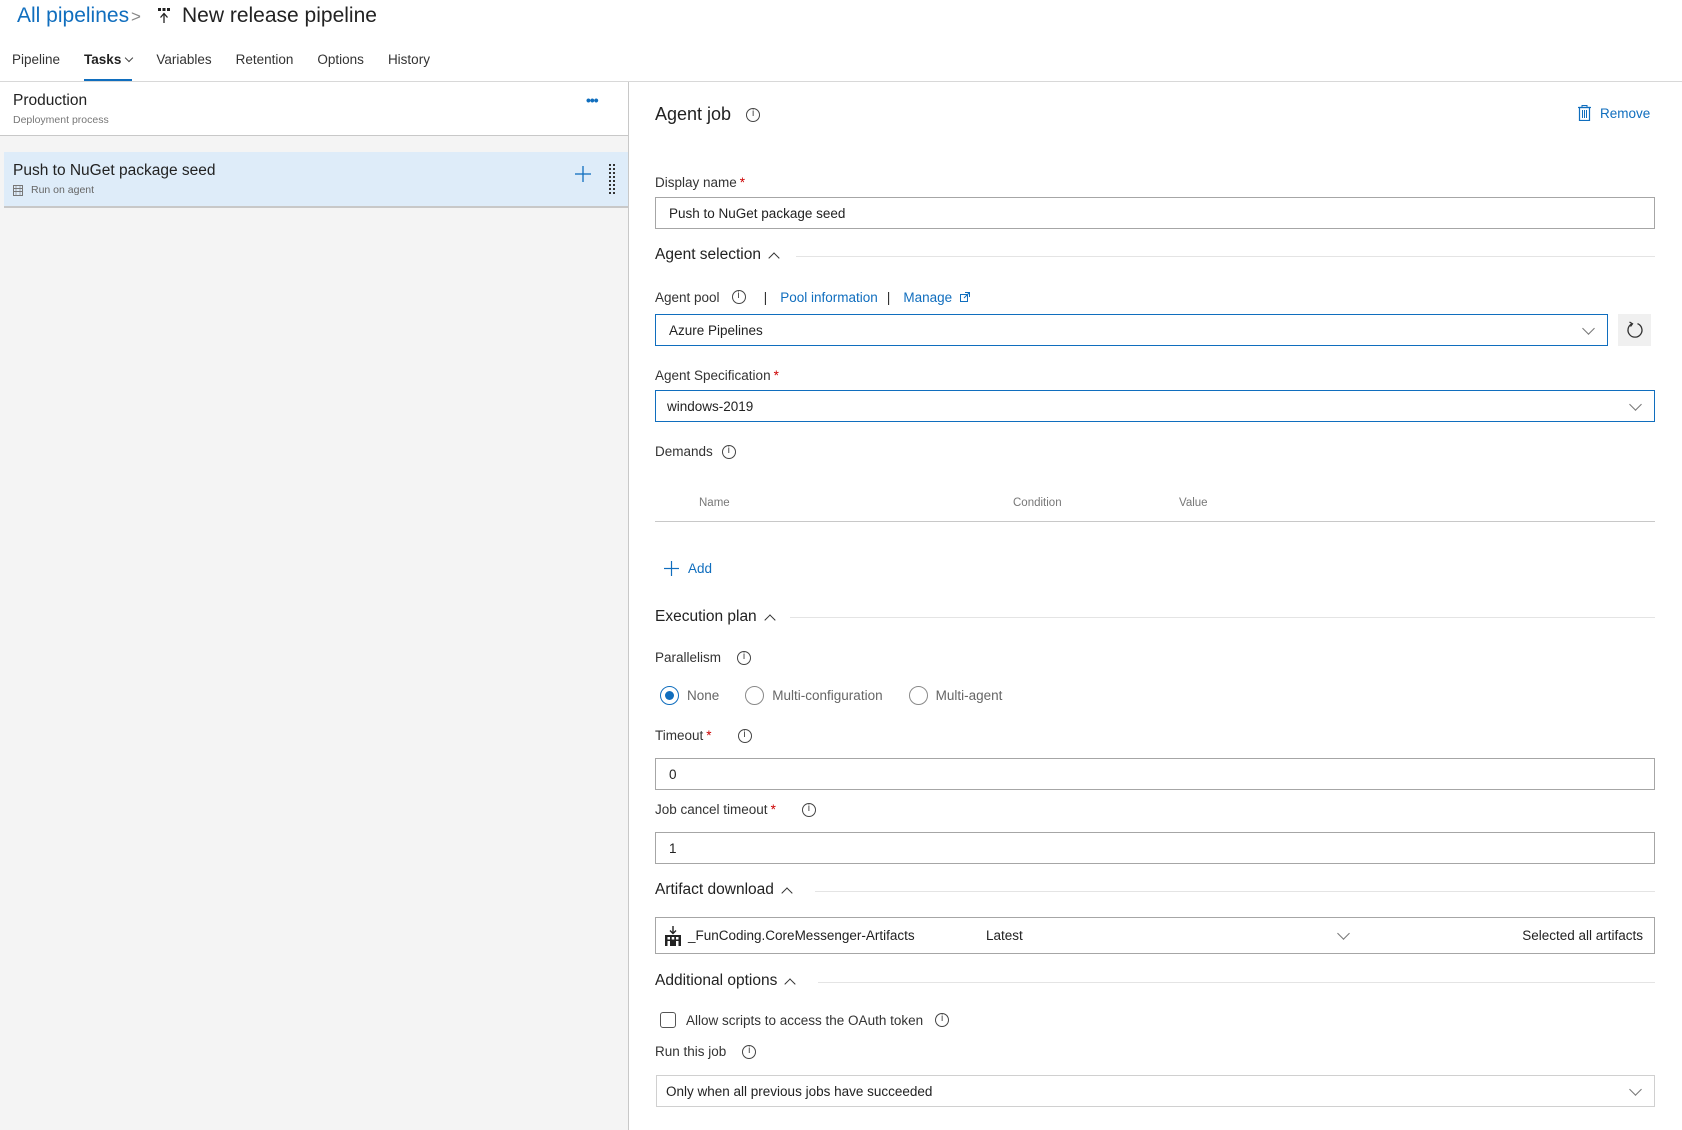  I want to click on tab-options: Options, so click(340, 65).